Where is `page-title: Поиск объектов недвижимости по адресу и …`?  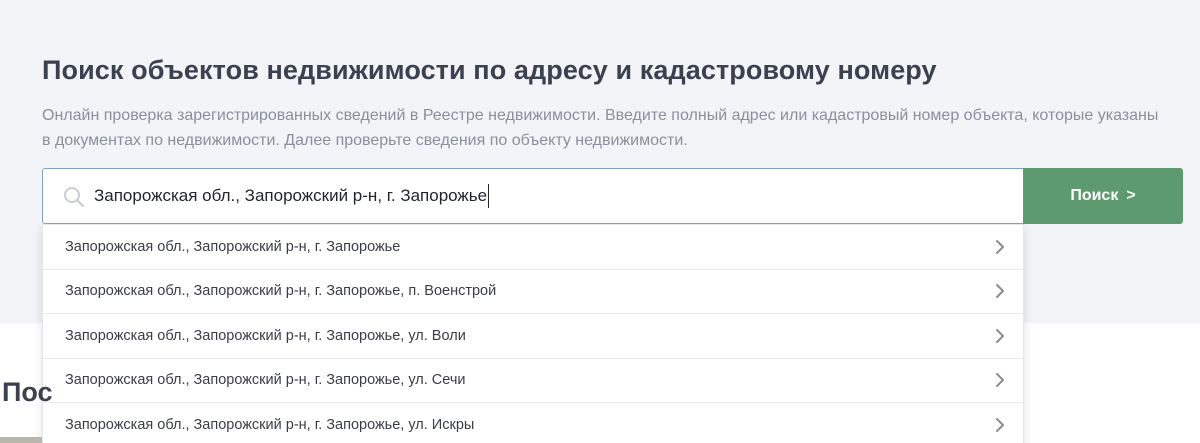 page-title: Поиск объектов недвижимости по адресу и … is located at coordinates (489, 70).